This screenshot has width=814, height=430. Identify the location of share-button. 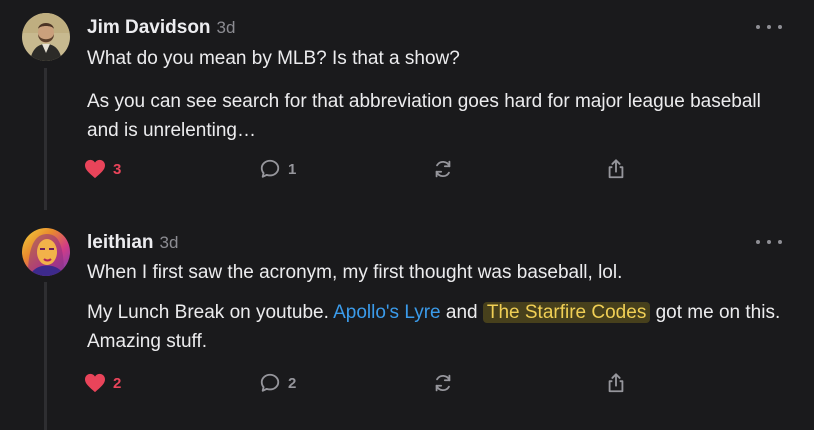
(616, 383).